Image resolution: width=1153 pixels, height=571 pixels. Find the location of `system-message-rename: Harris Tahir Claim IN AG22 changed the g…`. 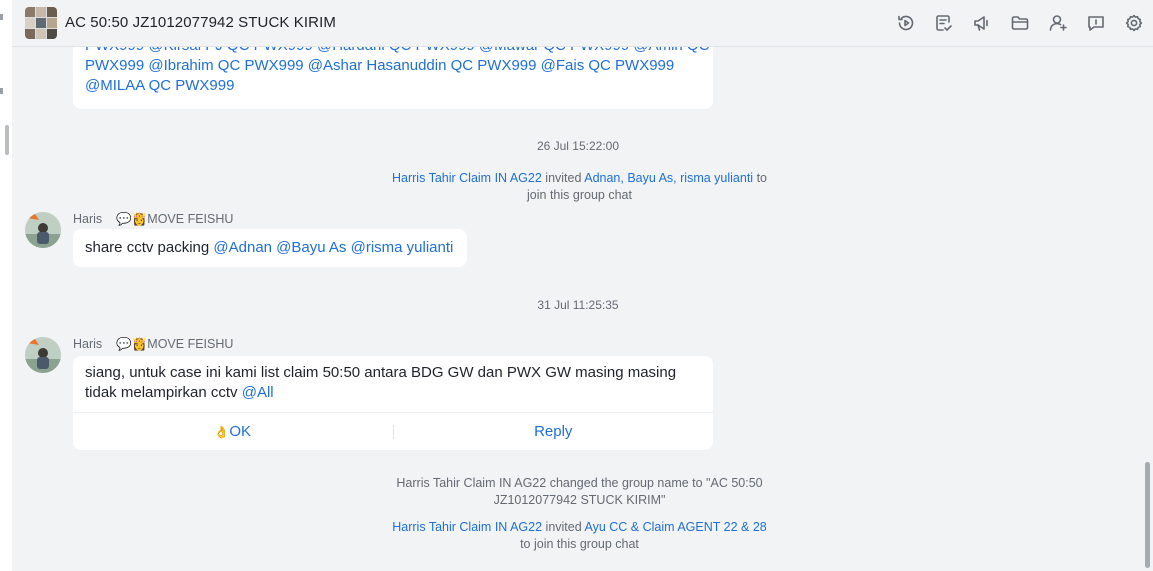

system-message-rename: Harris Tahir Claim IN AG22 changed the g… is located at coordinates (579, 492).